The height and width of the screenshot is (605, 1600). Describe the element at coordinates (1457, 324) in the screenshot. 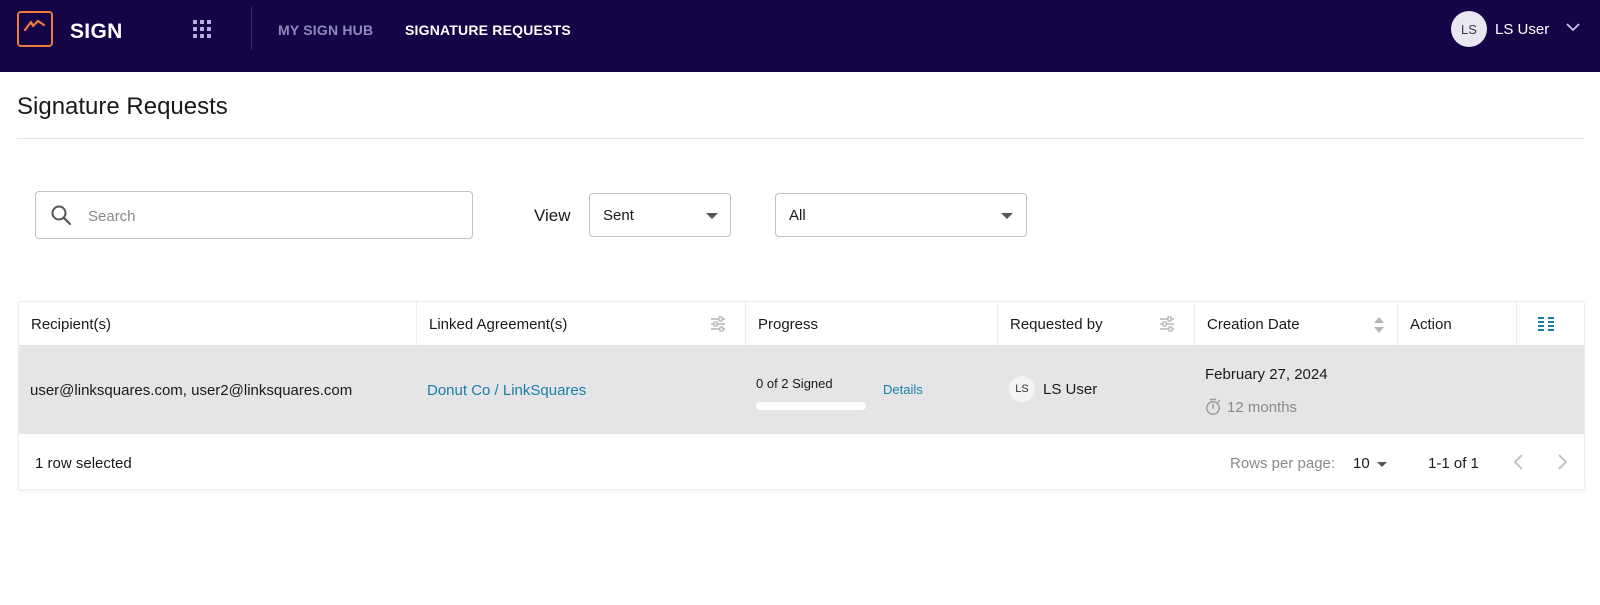

I see `column-action: Action` at that location.